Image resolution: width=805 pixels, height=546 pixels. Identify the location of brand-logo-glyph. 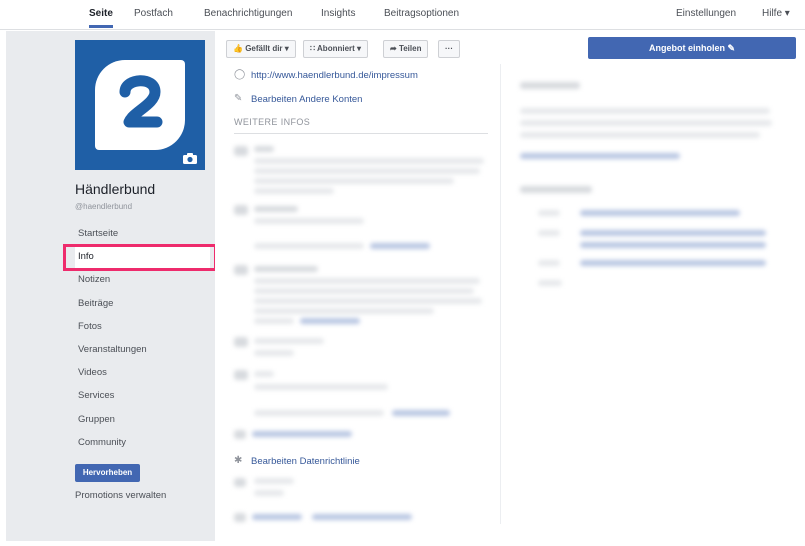
(141, 101).